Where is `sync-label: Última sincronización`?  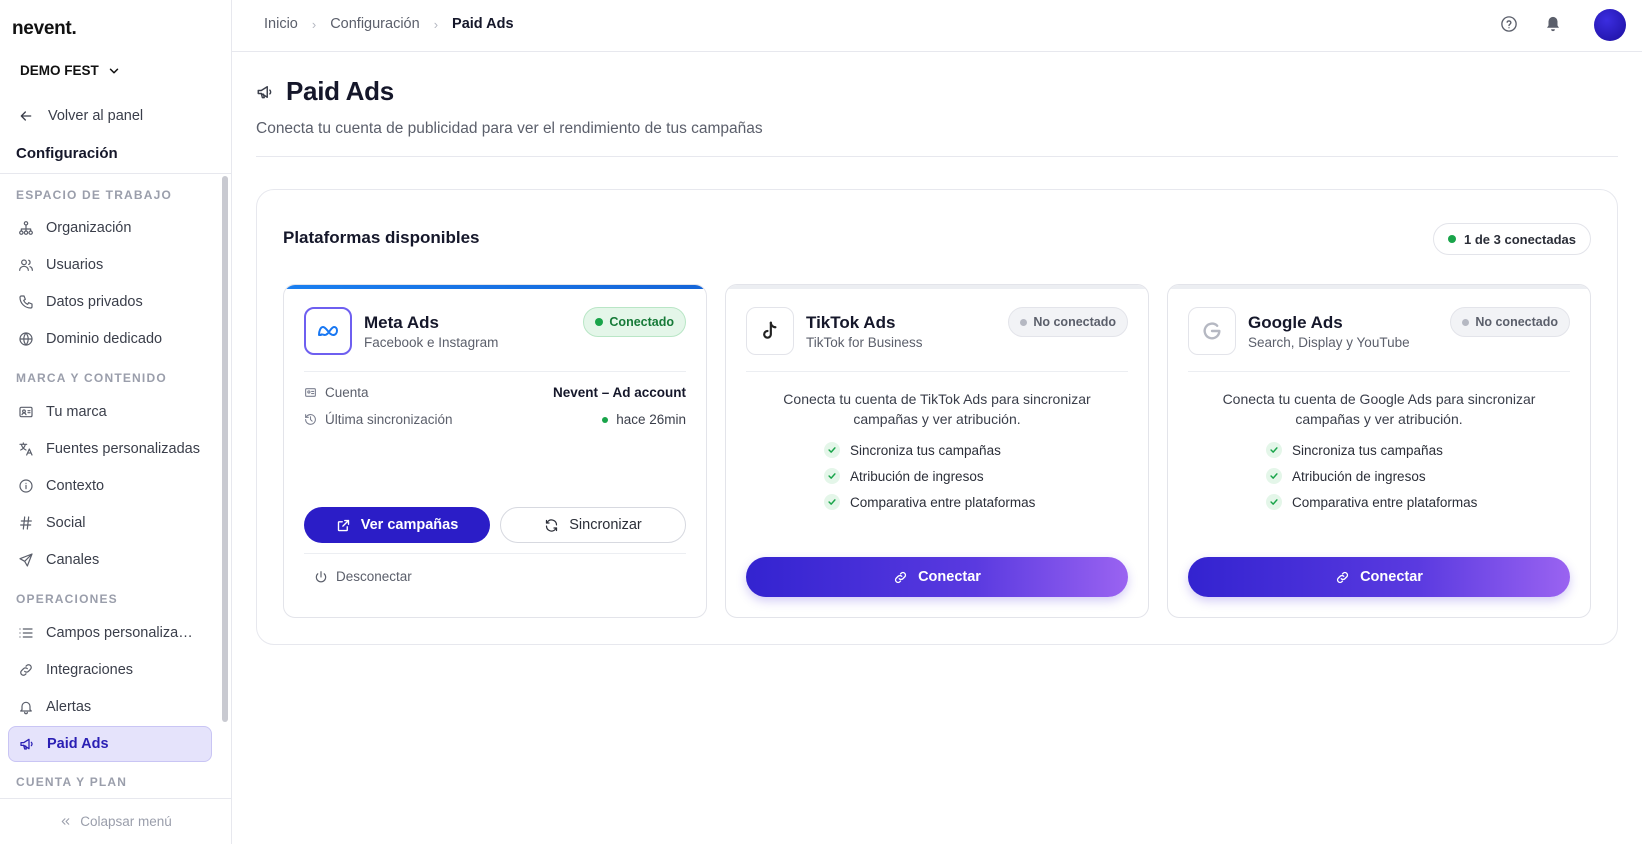
sync-label: Última sincronización is located at coordinates (389, 419).